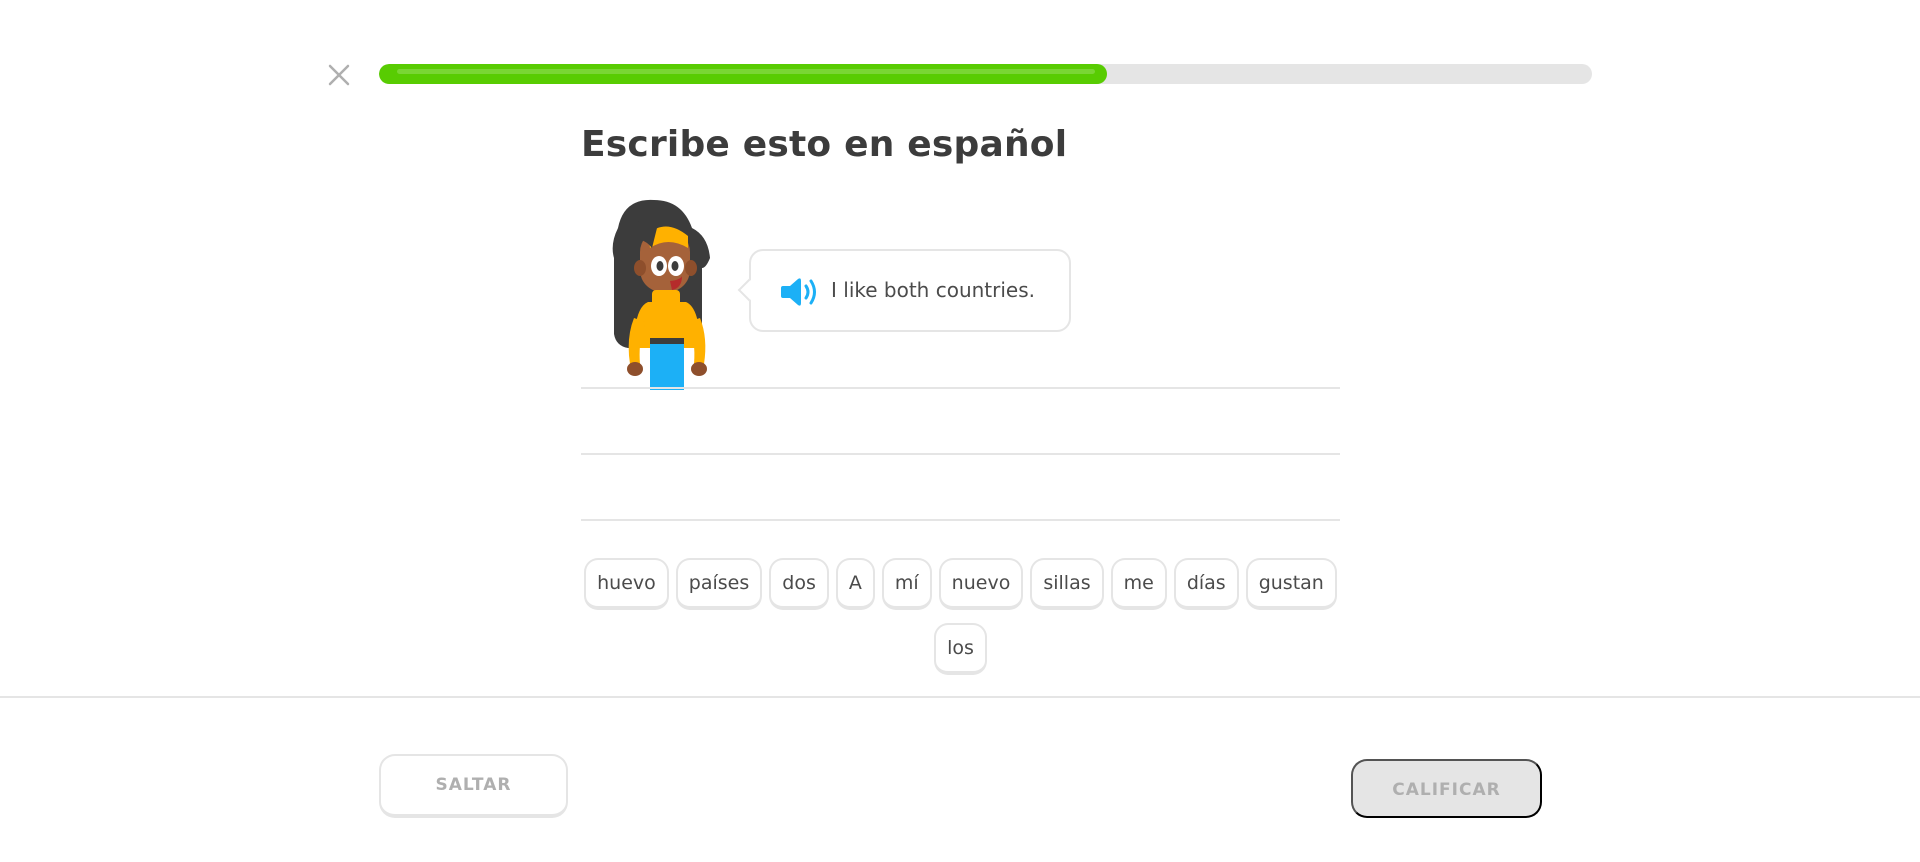  I want to click on word-tile: sillas, so click(1067, 584).